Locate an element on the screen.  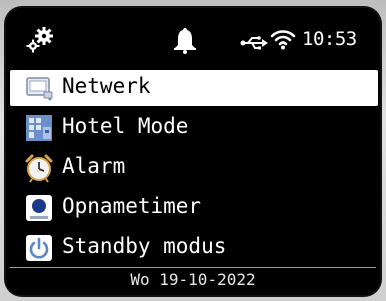
menu-item-opnametimer: Opnametimer is located at coordinates (193, 208).